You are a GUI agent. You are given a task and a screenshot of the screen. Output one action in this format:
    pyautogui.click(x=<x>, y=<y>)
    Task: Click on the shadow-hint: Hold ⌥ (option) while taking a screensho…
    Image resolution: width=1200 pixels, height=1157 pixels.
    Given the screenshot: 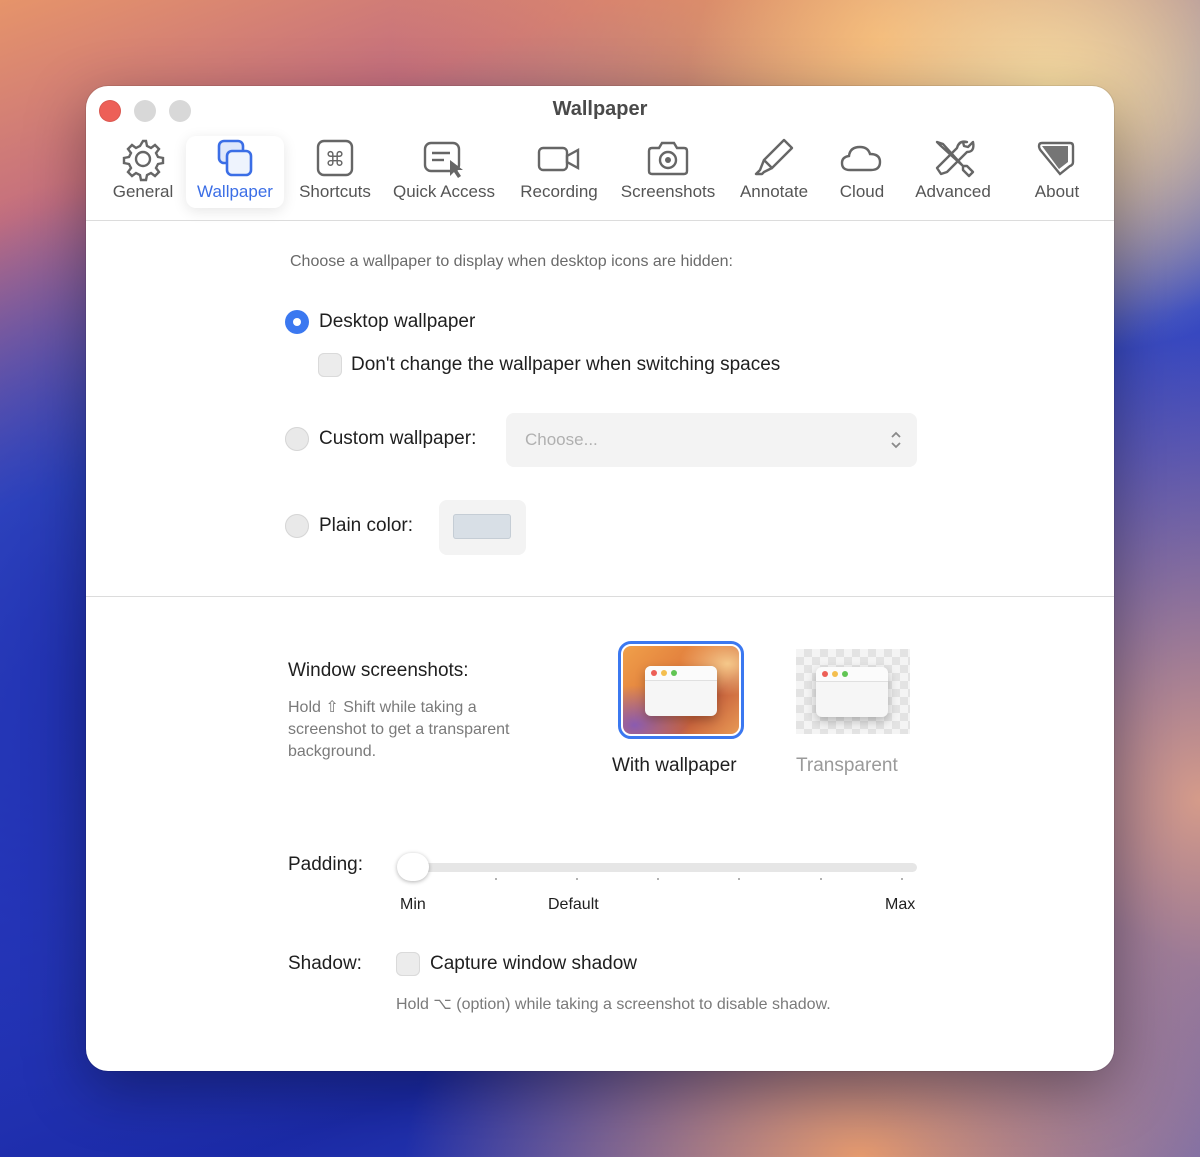 What is the action you would take?
    pyautogui.click(x=613, y=1004)
    